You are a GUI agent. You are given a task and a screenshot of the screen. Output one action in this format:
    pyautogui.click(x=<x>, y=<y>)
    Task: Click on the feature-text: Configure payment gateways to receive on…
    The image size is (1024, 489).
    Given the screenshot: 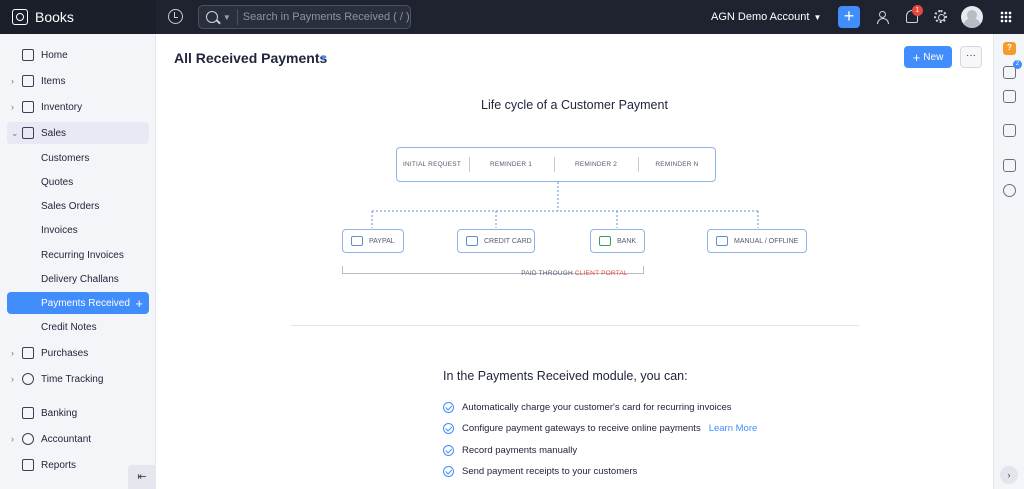 What is the action you would take?
    pyautogui.click(x=581, y=428)
    